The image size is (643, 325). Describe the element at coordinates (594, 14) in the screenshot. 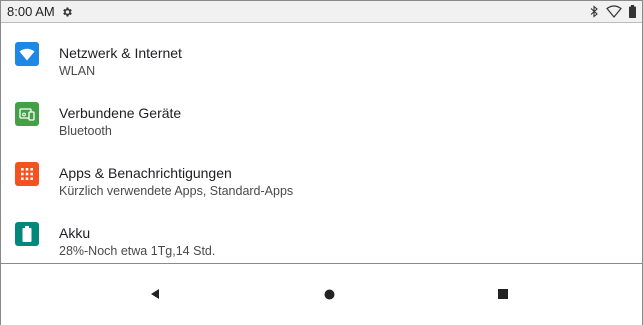

I see `bluetooth-icon` at that location.